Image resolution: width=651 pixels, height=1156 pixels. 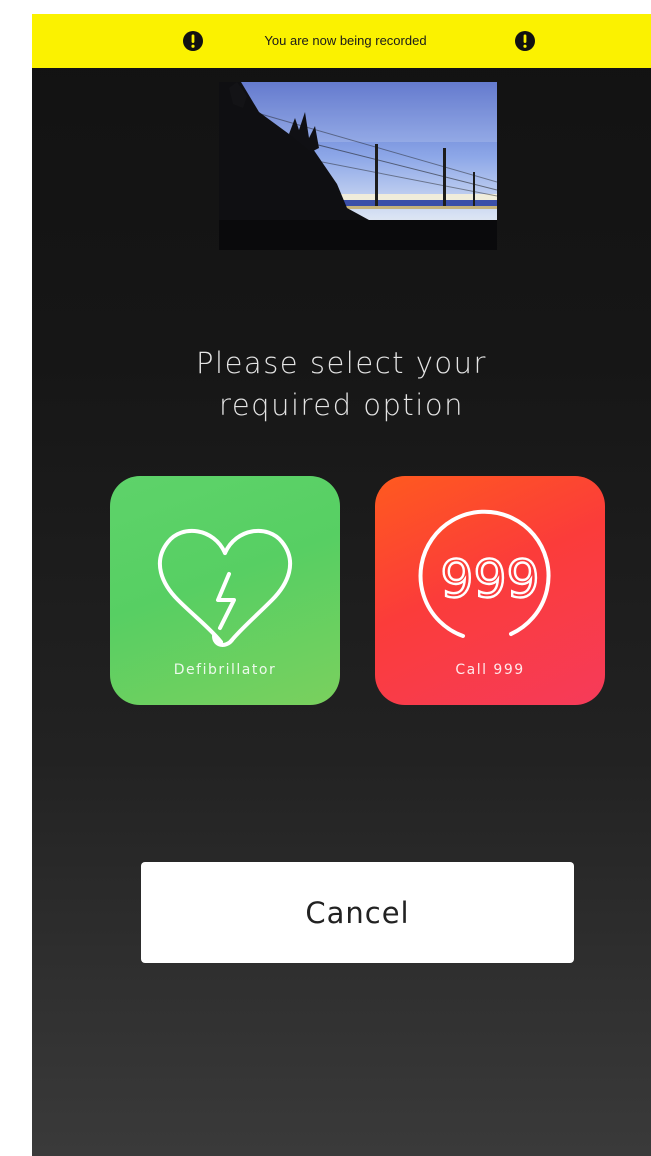 I want to click on cancel-button: Cancel, so click(x=357, y=912).